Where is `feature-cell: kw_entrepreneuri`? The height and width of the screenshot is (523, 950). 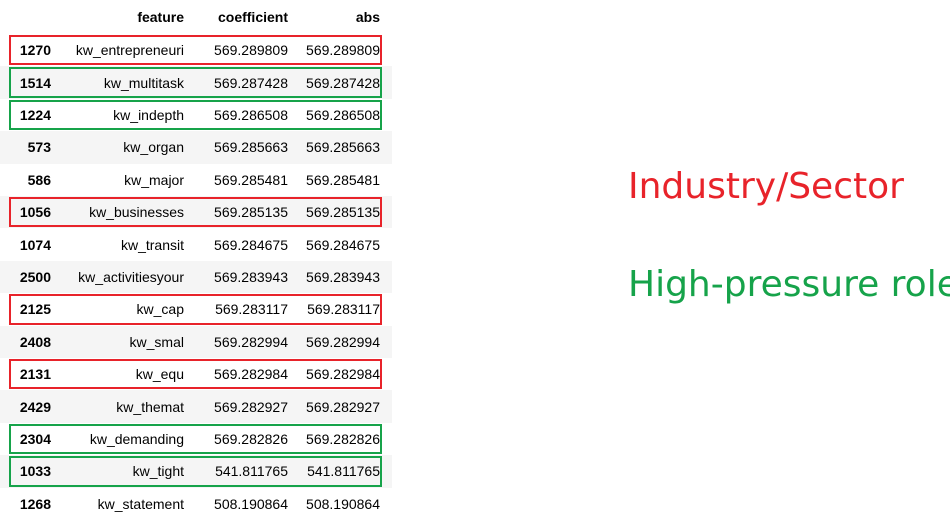 feature-cell: kw_entrepreneuri is located at coordinates (129, 50).